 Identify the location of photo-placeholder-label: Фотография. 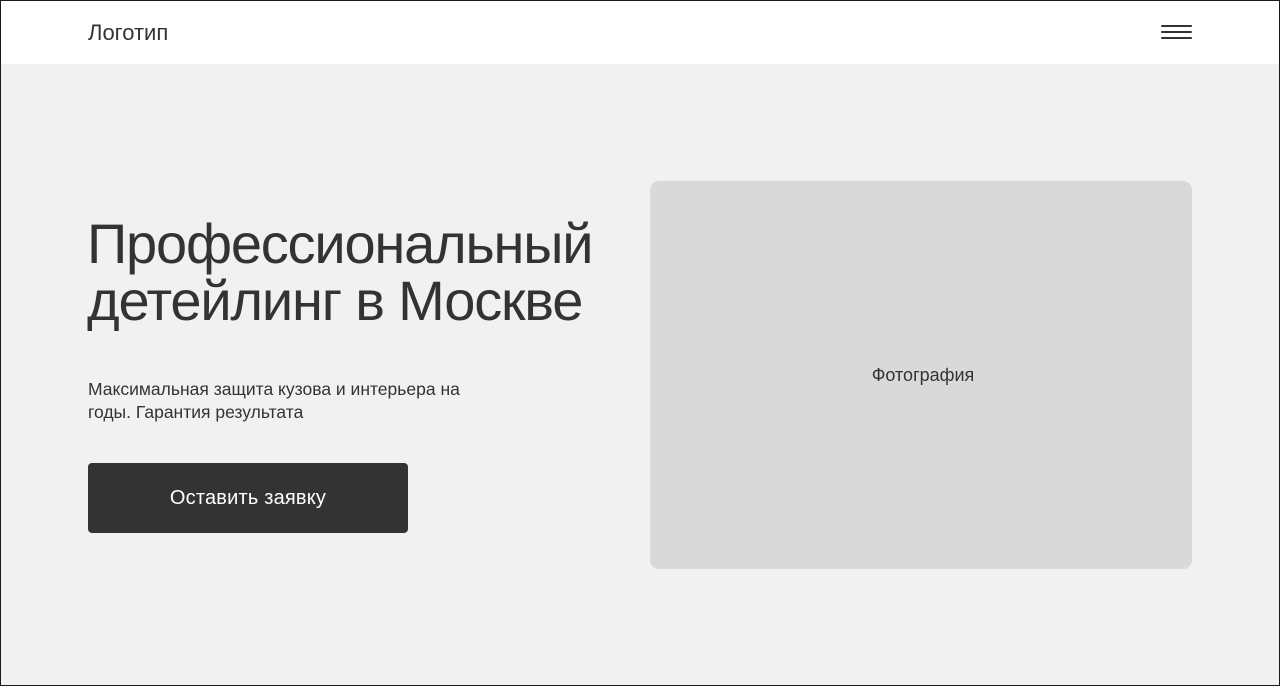
(923, 374).